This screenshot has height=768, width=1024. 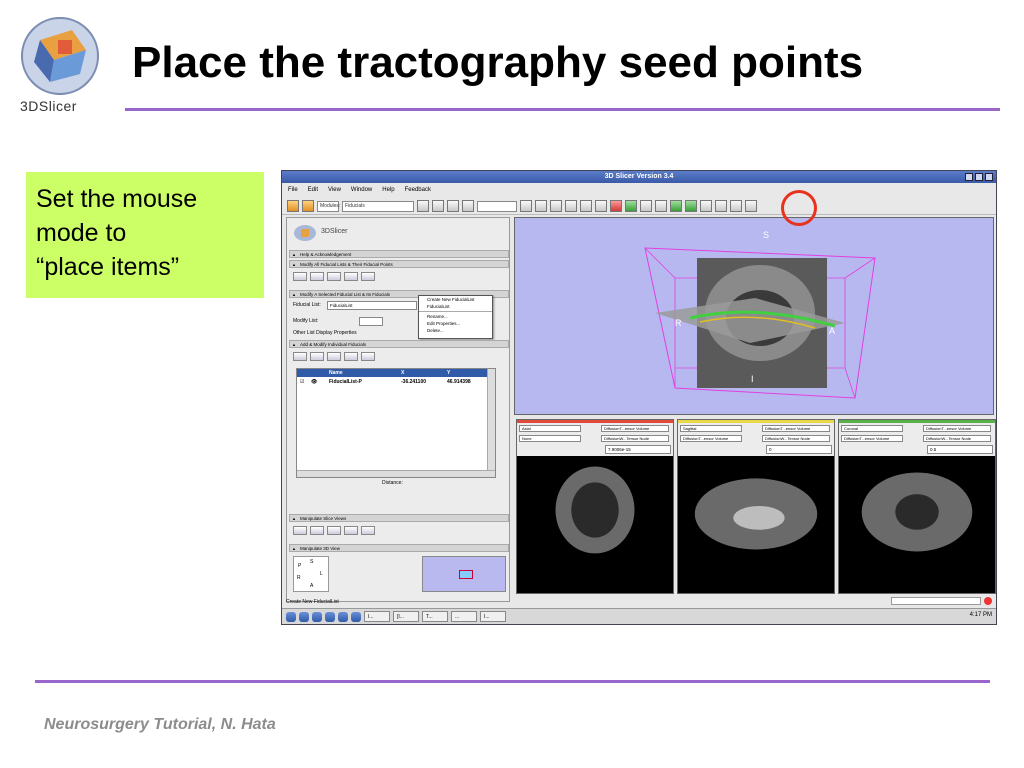 What do you see at coordinates (351, 276) in the screenshot?
I see `delete-all-button` at bounding box center [351, 276].